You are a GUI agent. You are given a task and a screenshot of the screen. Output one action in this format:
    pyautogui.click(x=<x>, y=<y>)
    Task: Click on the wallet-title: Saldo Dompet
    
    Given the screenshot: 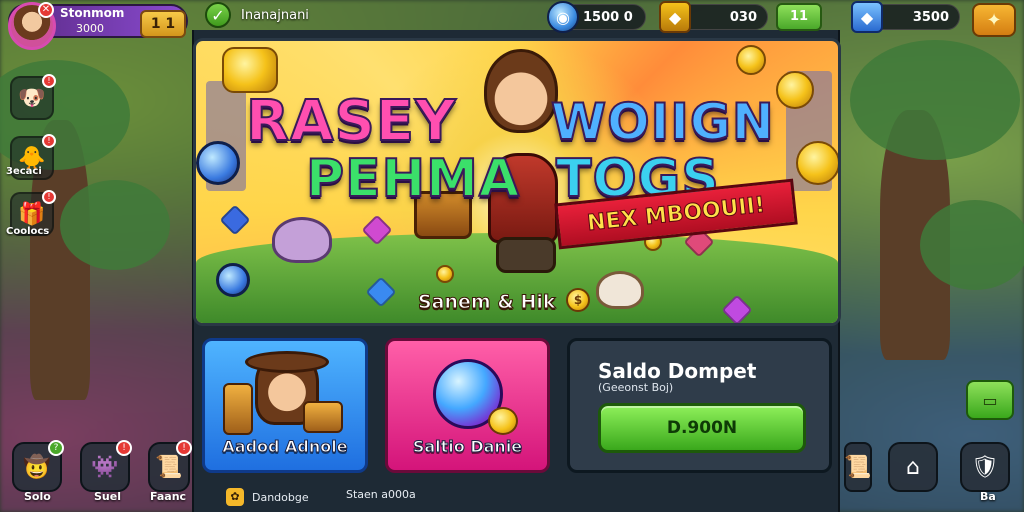 What is the action you would take?
    pyautogui.click(x=677, y=371)
    